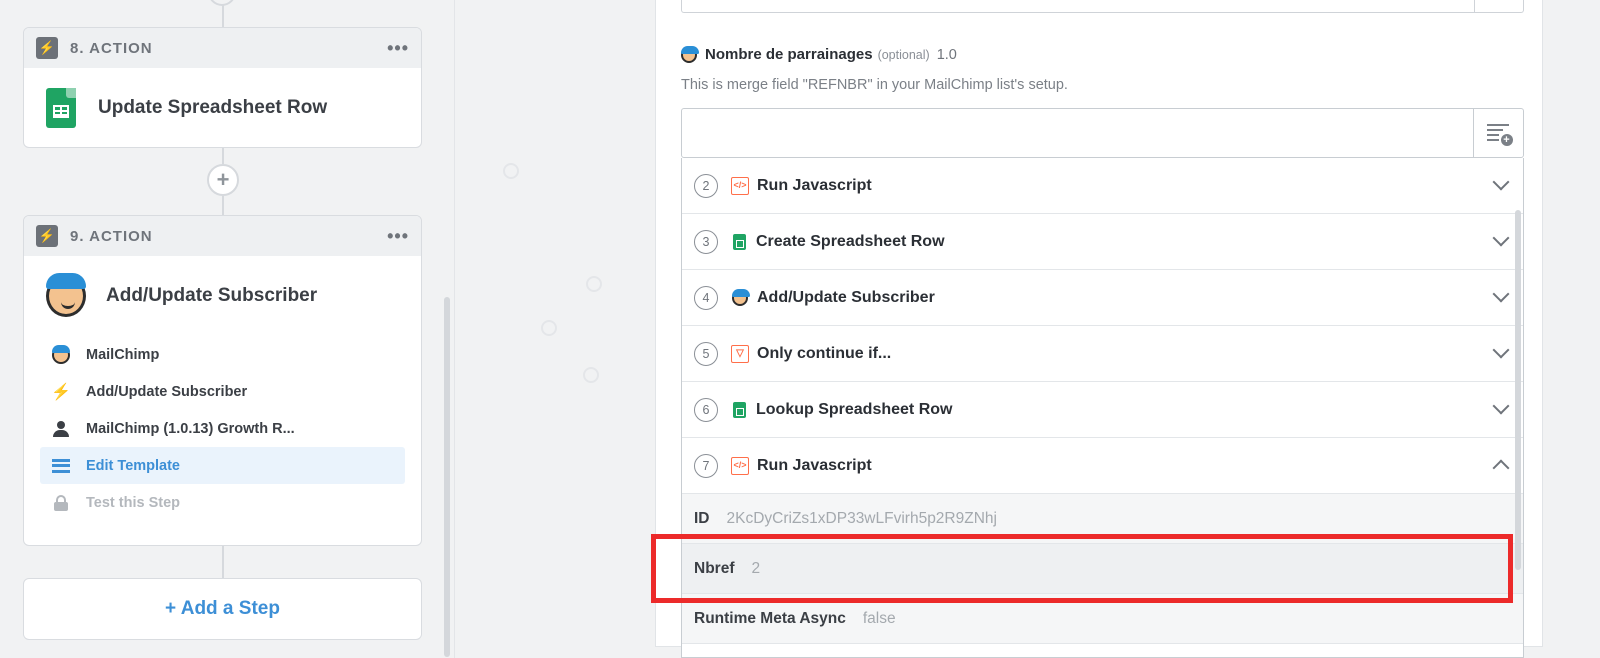  Describe the element at coordinates (706, 185) in the screenshot. I see `step-number-badge: 2` at that location.